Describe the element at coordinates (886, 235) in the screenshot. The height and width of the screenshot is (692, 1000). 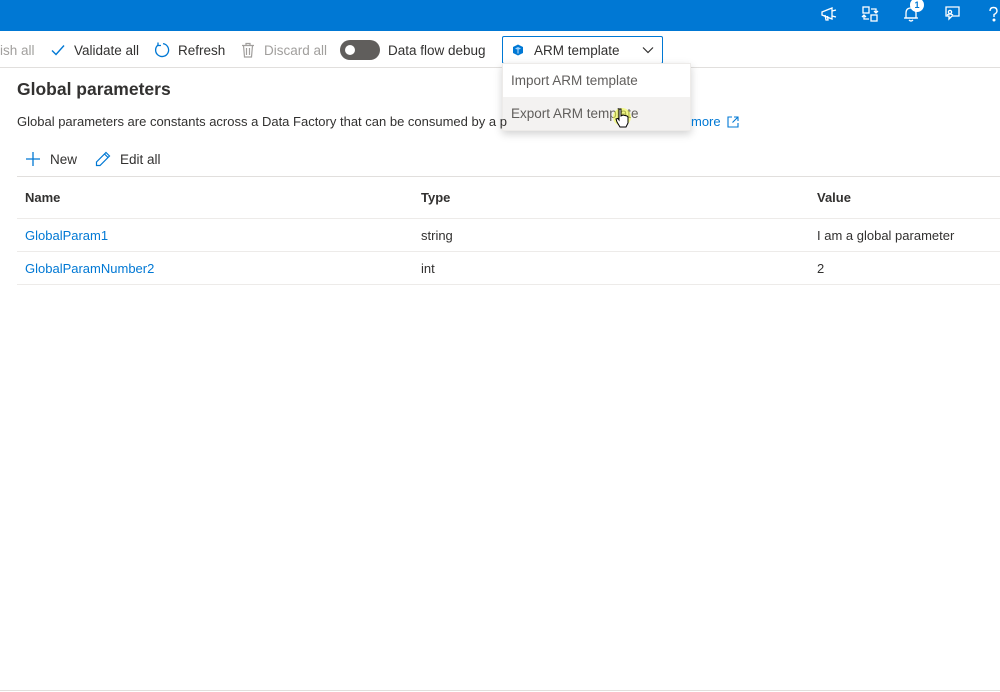
I see `parameter-value: I am a global parameter` at that location.